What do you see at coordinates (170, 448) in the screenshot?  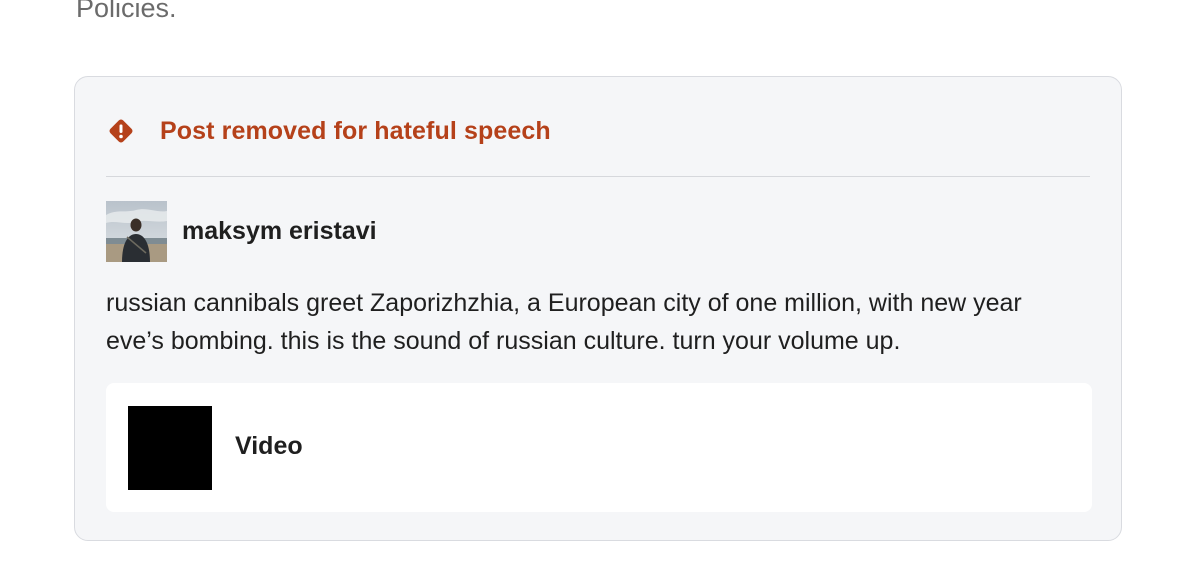 I see `video-thumbnail` at bounding box center [170, 448].